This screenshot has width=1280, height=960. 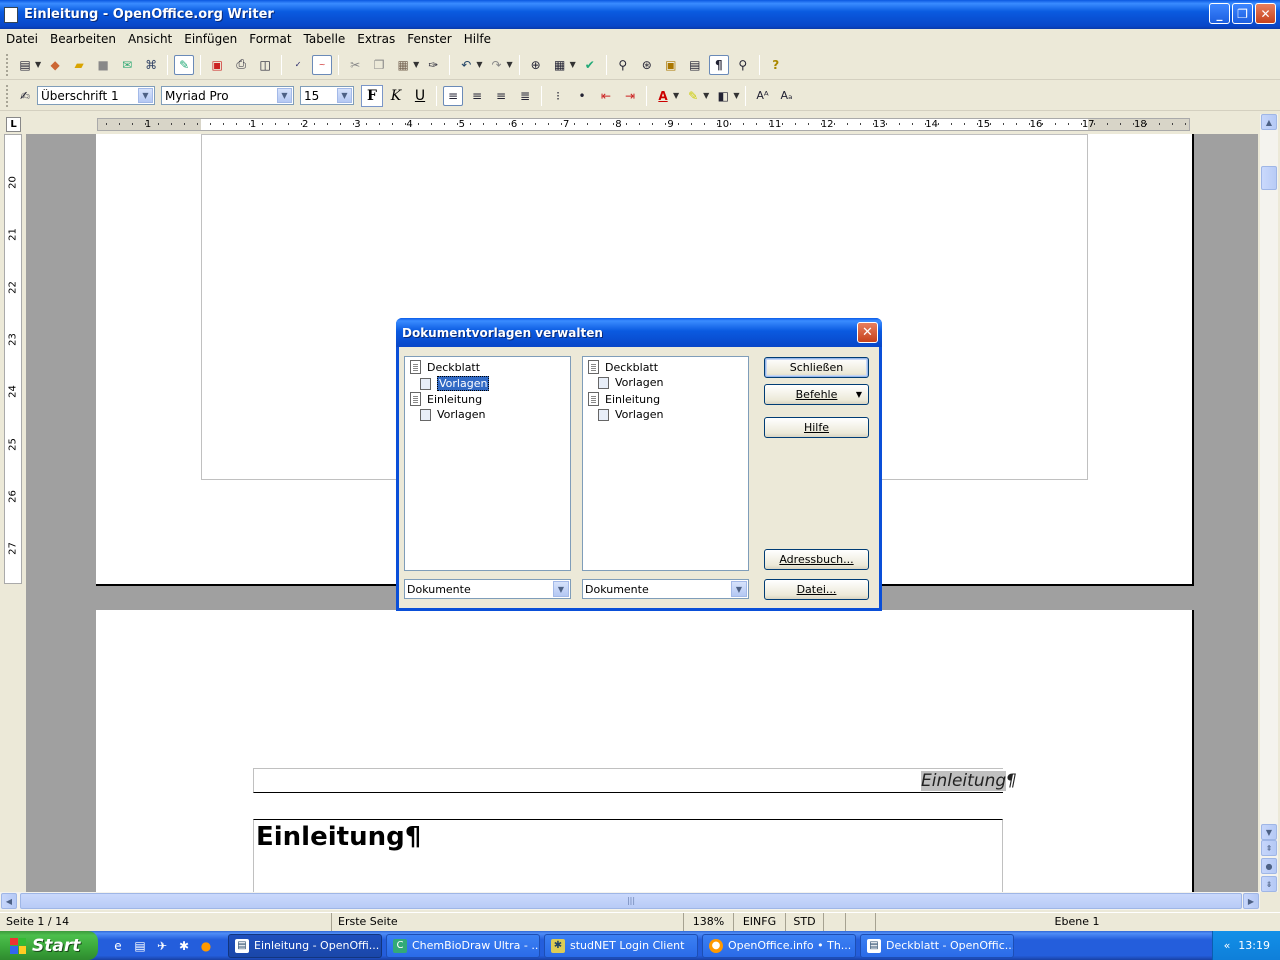 I want to click on vertical-ruler: 20 21 22 23 24 25 26 27, so click(x=13, y=359).